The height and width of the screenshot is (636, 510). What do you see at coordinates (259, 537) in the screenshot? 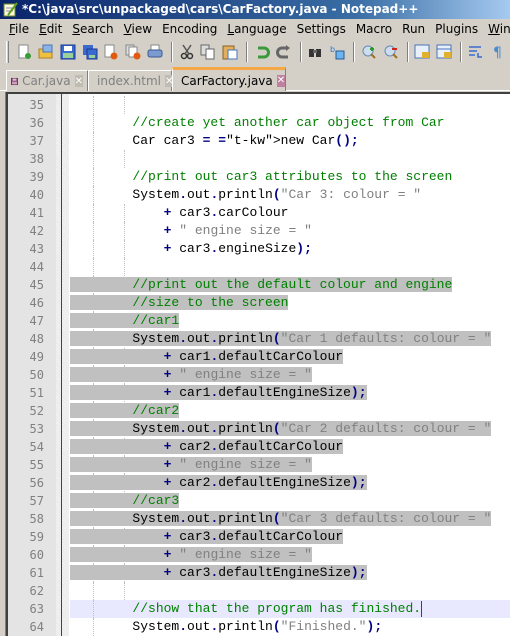
I see `code-line: 59 + car3.defaultCarColour` at bounding box center [259, 537].